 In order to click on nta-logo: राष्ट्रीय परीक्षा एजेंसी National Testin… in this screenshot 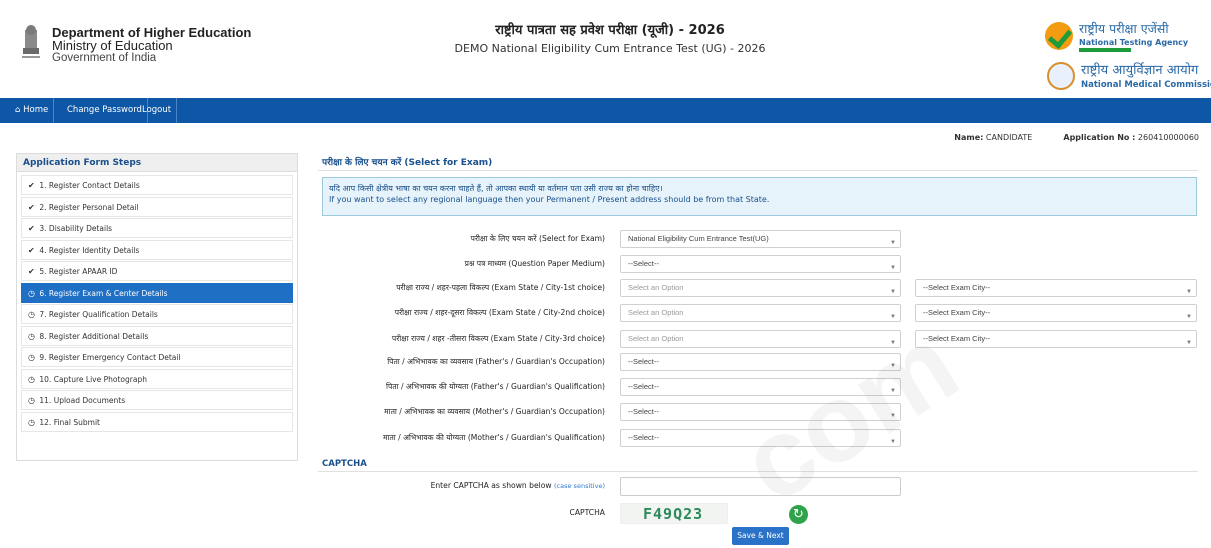, I will do `click(1125, 38)`.